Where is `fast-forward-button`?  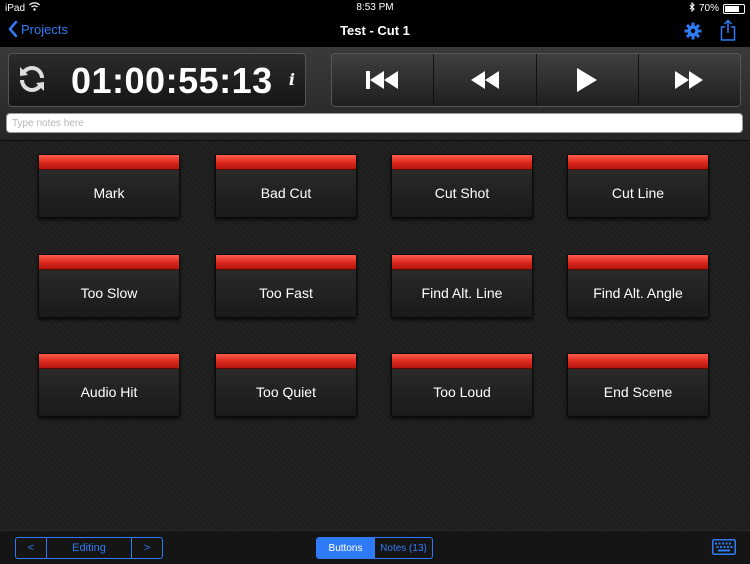 fast-forward-button is located at coordinates (689, 80).